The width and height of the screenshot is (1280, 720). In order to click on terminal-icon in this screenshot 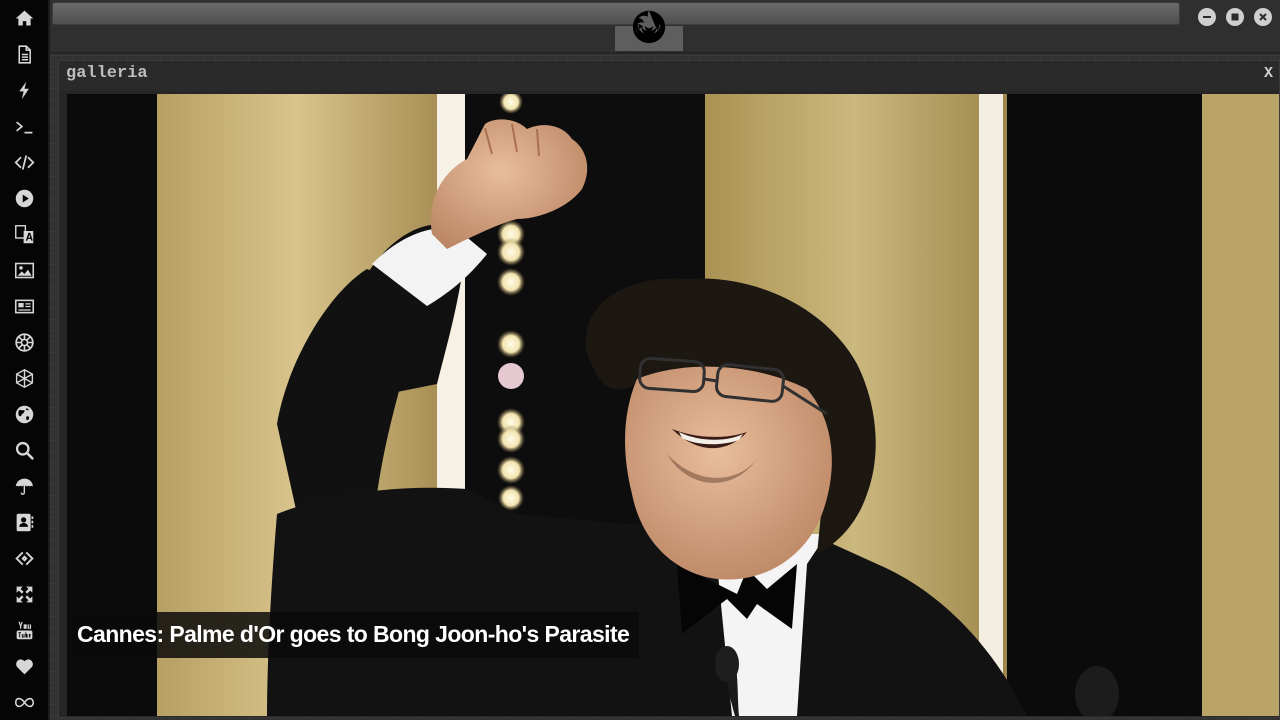, I will do `click(23, 126)`.